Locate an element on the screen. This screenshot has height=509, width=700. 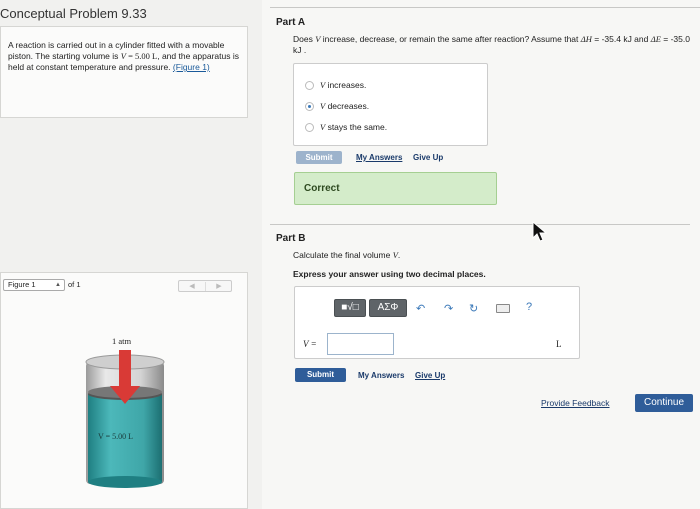
figure-select: Figure 1 ▲ is located at coordinates (34, 285).